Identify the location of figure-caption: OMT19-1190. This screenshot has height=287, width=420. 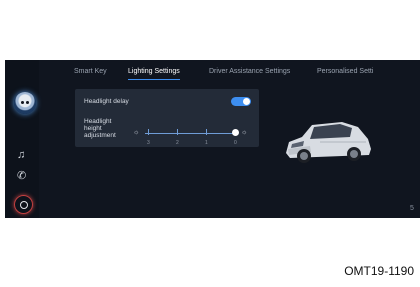
(379, 271).